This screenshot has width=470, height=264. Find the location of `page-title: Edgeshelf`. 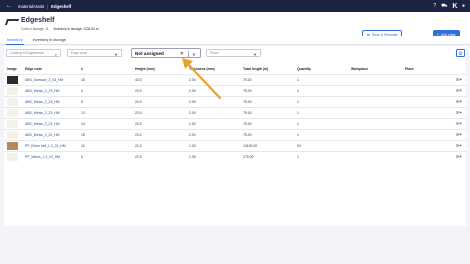

page-title: Edgeshelf is located at coordinates (38, 20).